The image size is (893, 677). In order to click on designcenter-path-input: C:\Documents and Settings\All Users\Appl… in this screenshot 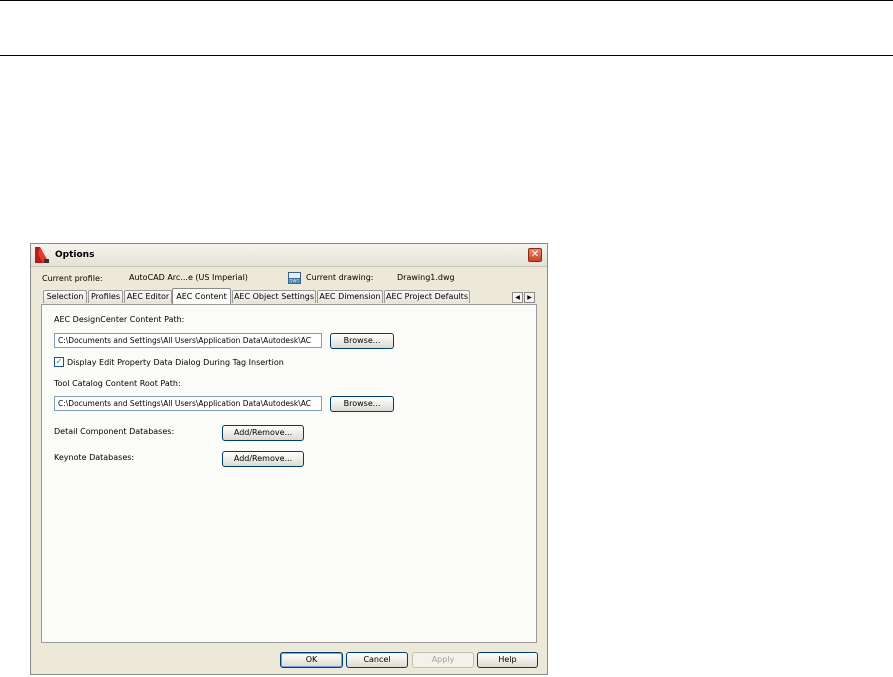, I will do `click(188, 340)`.